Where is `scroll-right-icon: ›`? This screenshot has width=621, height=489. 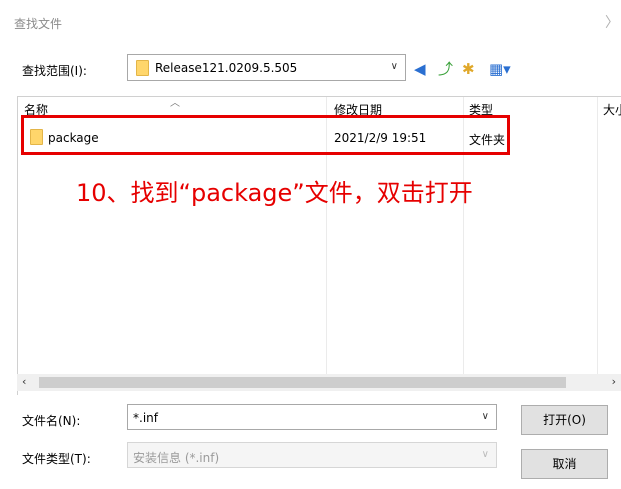 scroll-right-icon: › is located at coordinates (614, 381).